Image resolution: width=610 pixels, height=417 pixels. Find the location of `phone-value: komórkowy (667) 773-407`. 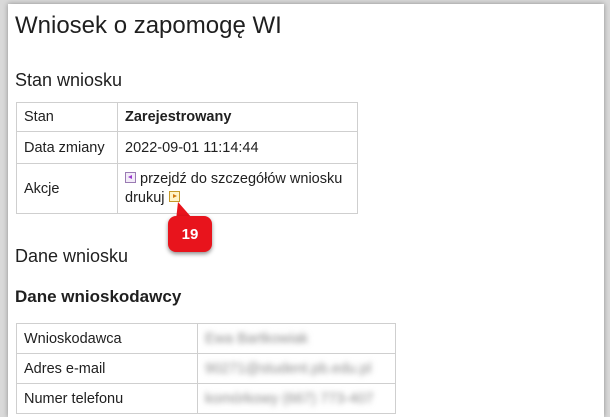

phone-value: komórkowy (667) 773-407 is located at coordinates (289, 398).